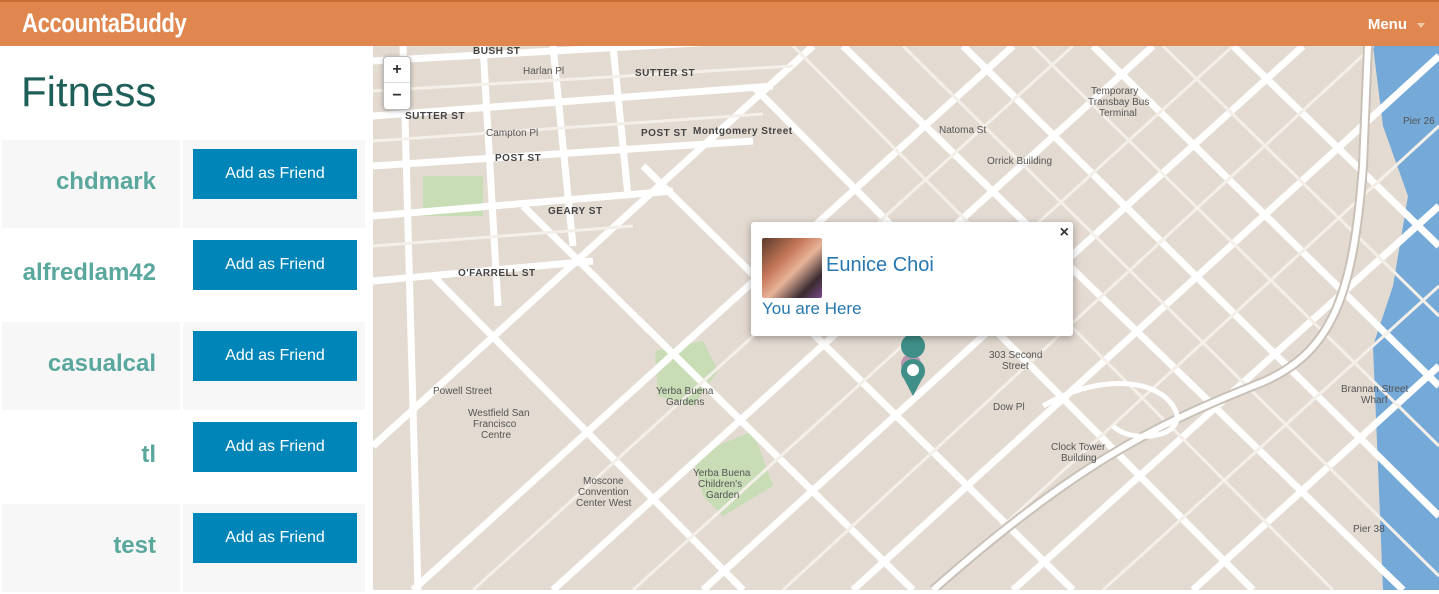 The width and height of the screenshot is (1439, 594). What do you see at coordinates (134, 545) in the screenshot?
I see `username: test` at bounding box center [134, 545].